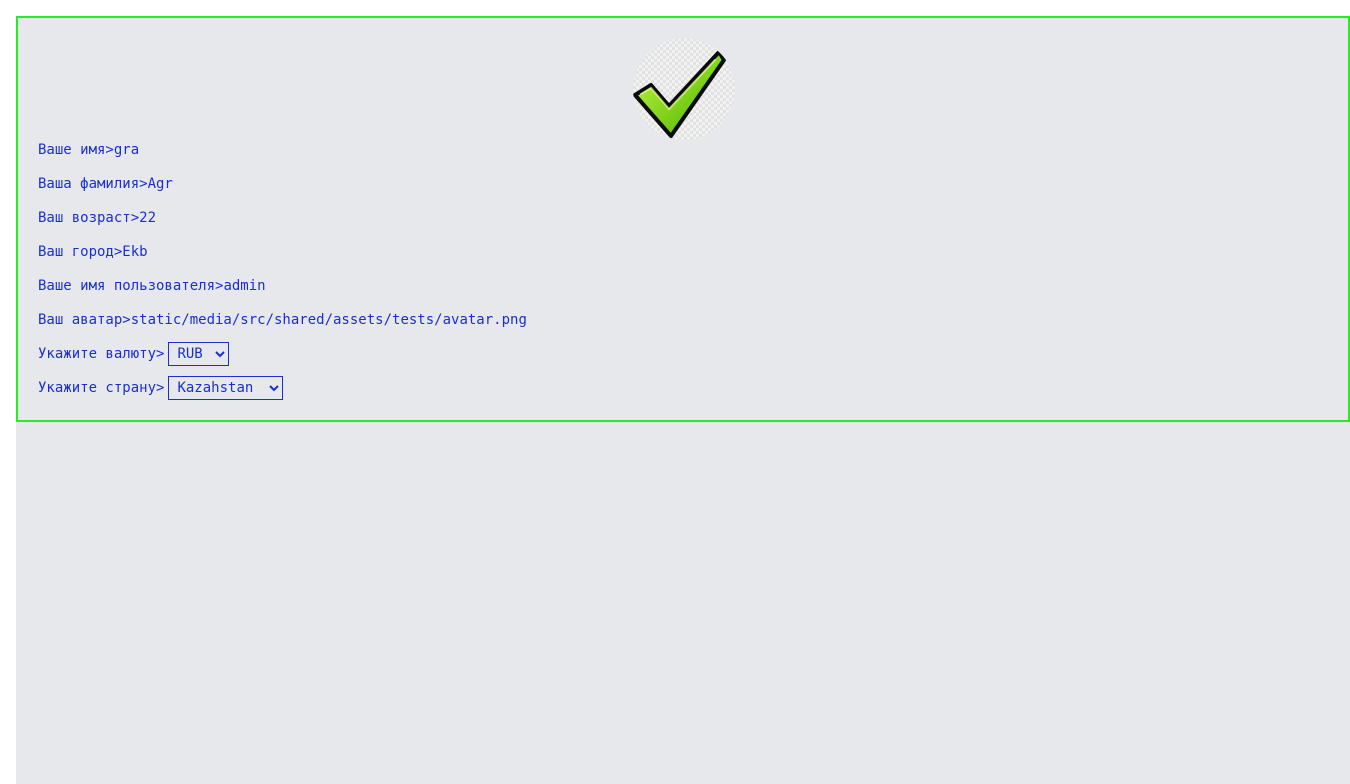 This screenshot has width=1350, height=784. Describe the element at coordinates (160, 184) in the screenshot. I see `last-name-value: Agr` at that location.